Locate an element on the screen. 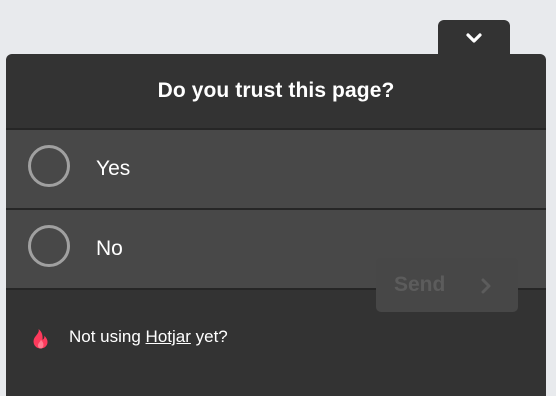 The width and height of the screenshot is (556, 396). chevron-down-icon is located at coordinates (474, 38).